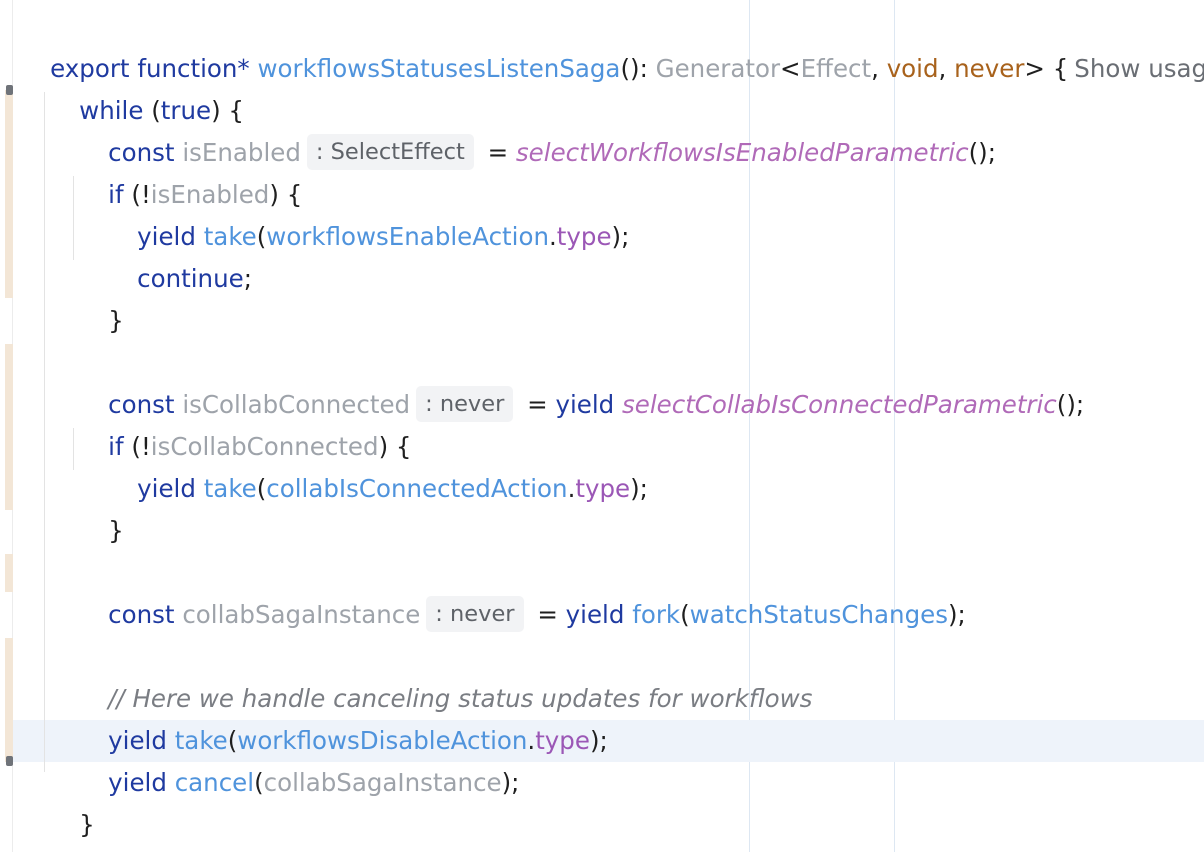 The image size is (1204, 852). I want to click on type-arg: void, so click(912, 68).